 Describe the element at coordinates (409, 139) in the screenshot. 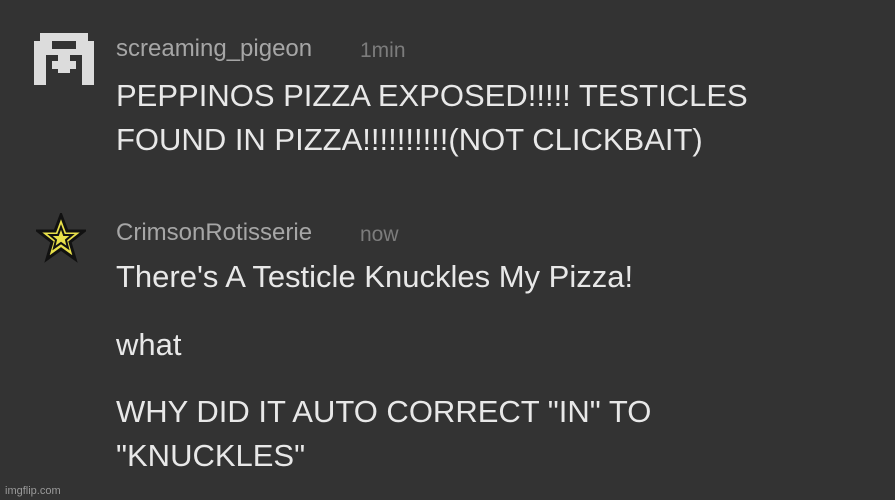

I see `message-text: FOUND IN PIZZA!!!!!!!!!!(NOT CLICKBAIT)` at that location.